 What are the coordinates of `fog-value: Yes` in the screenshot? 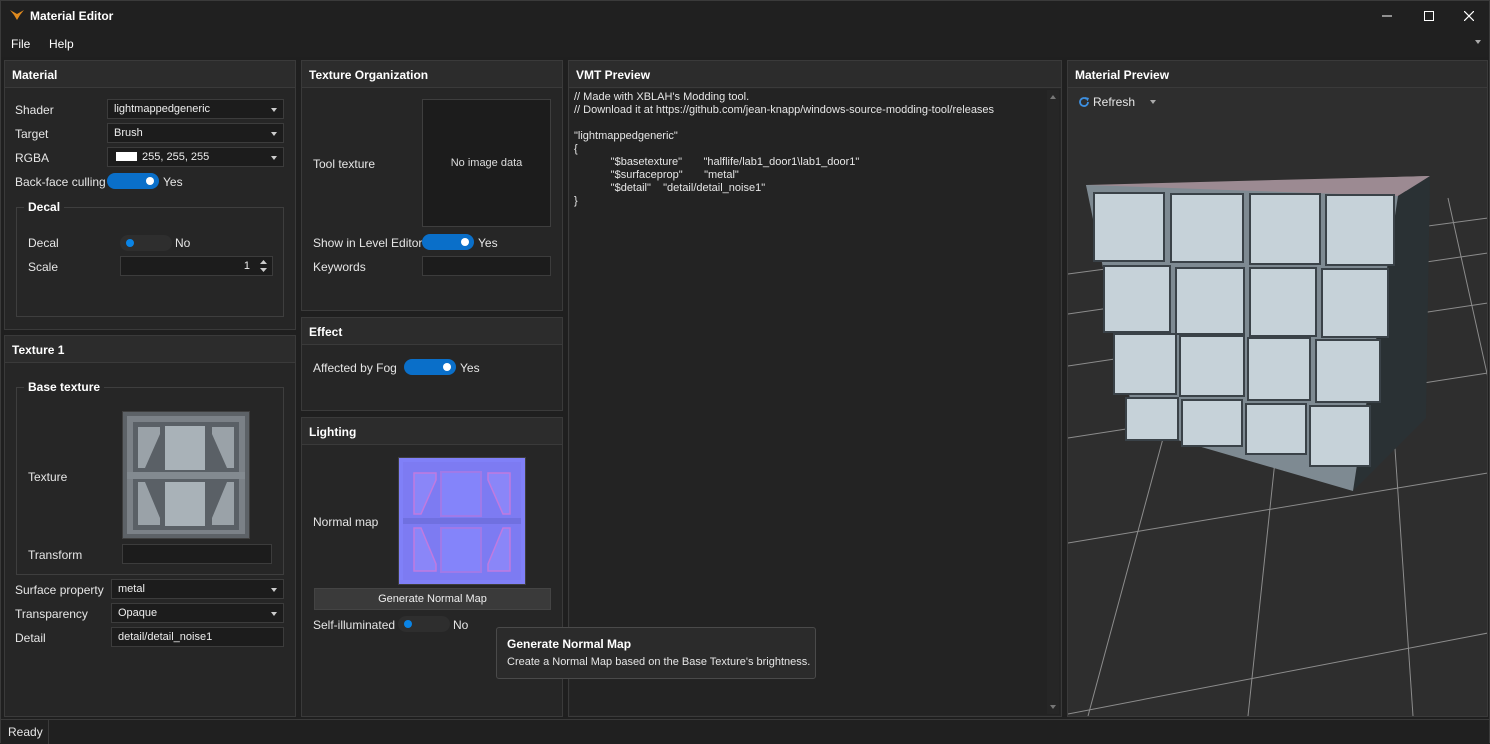 It's located at (470, 368).